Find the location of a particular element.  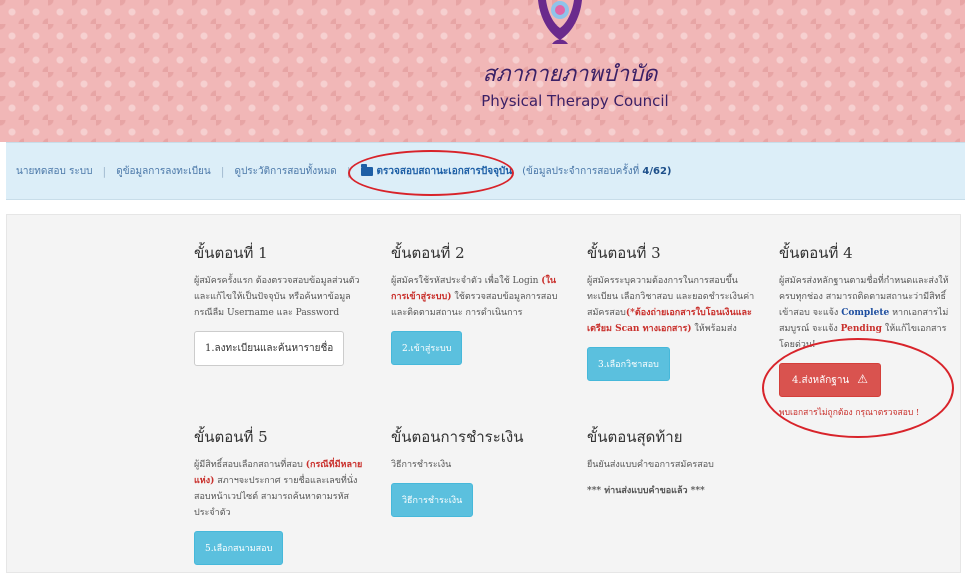

step-4-title: ขั้นตอนที่ 4 is located at coordinates (816, 253).